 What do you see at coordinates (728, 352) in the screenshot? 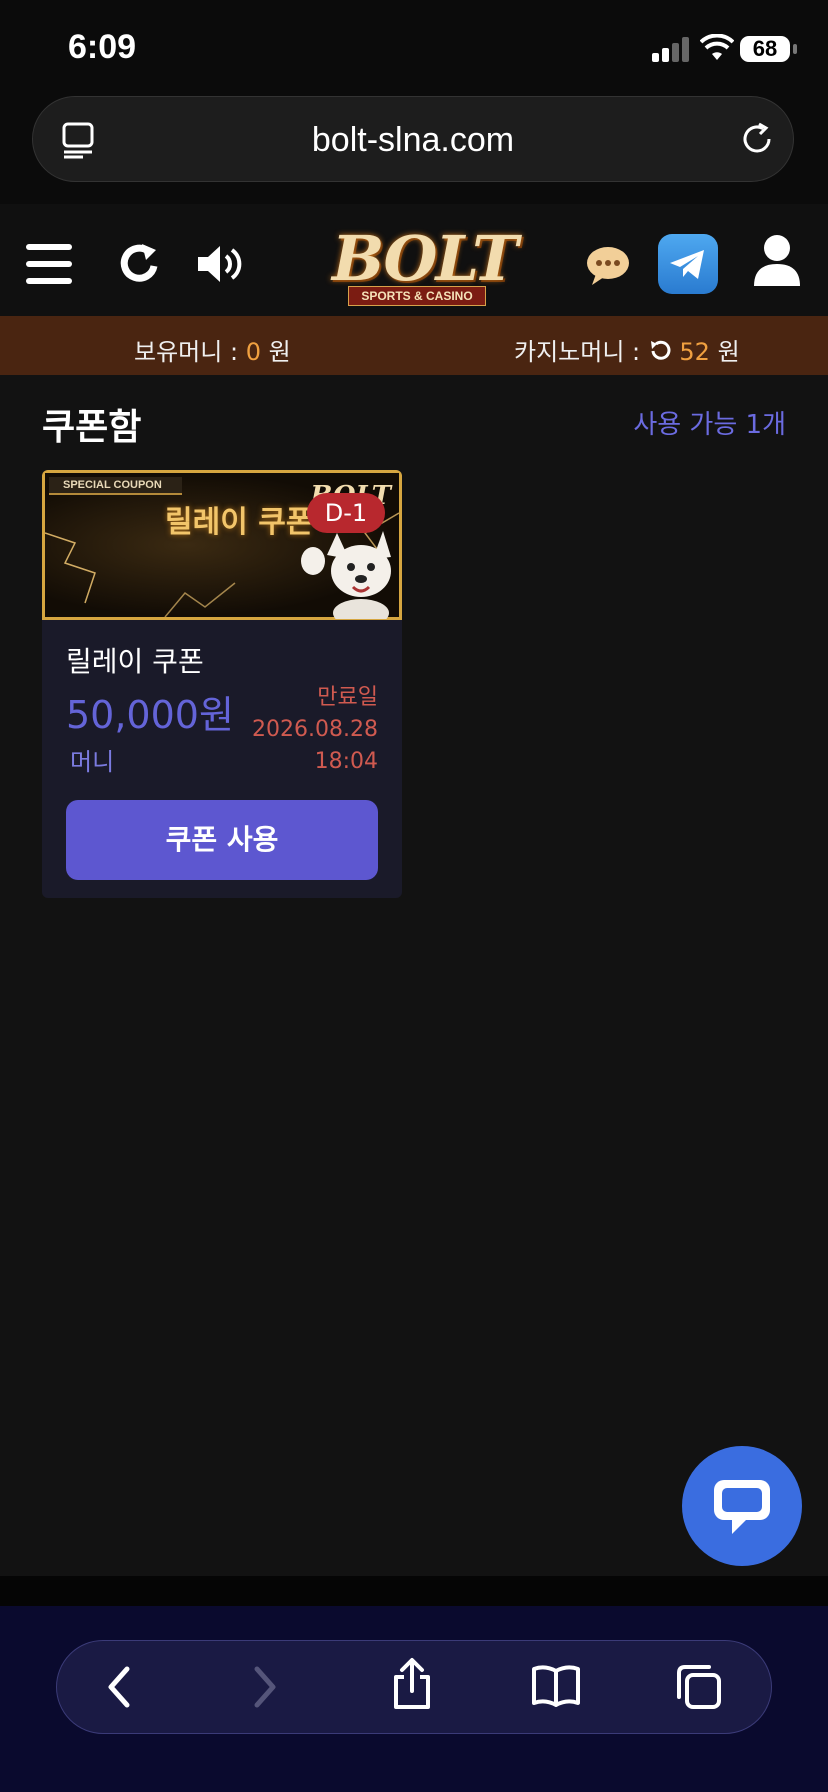
I see `casino-money-unit: 원` at bounding box center [728, 352].